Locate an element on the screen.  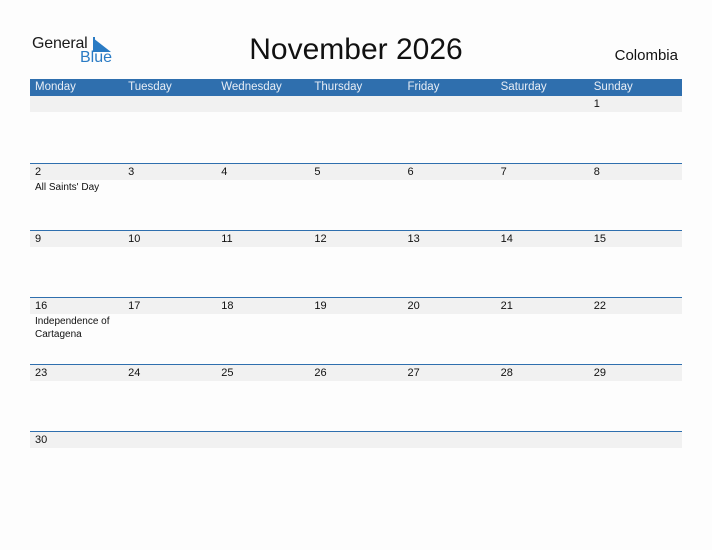
holiday-label: Independence of Cartagena is located at coordinates (72, 328).